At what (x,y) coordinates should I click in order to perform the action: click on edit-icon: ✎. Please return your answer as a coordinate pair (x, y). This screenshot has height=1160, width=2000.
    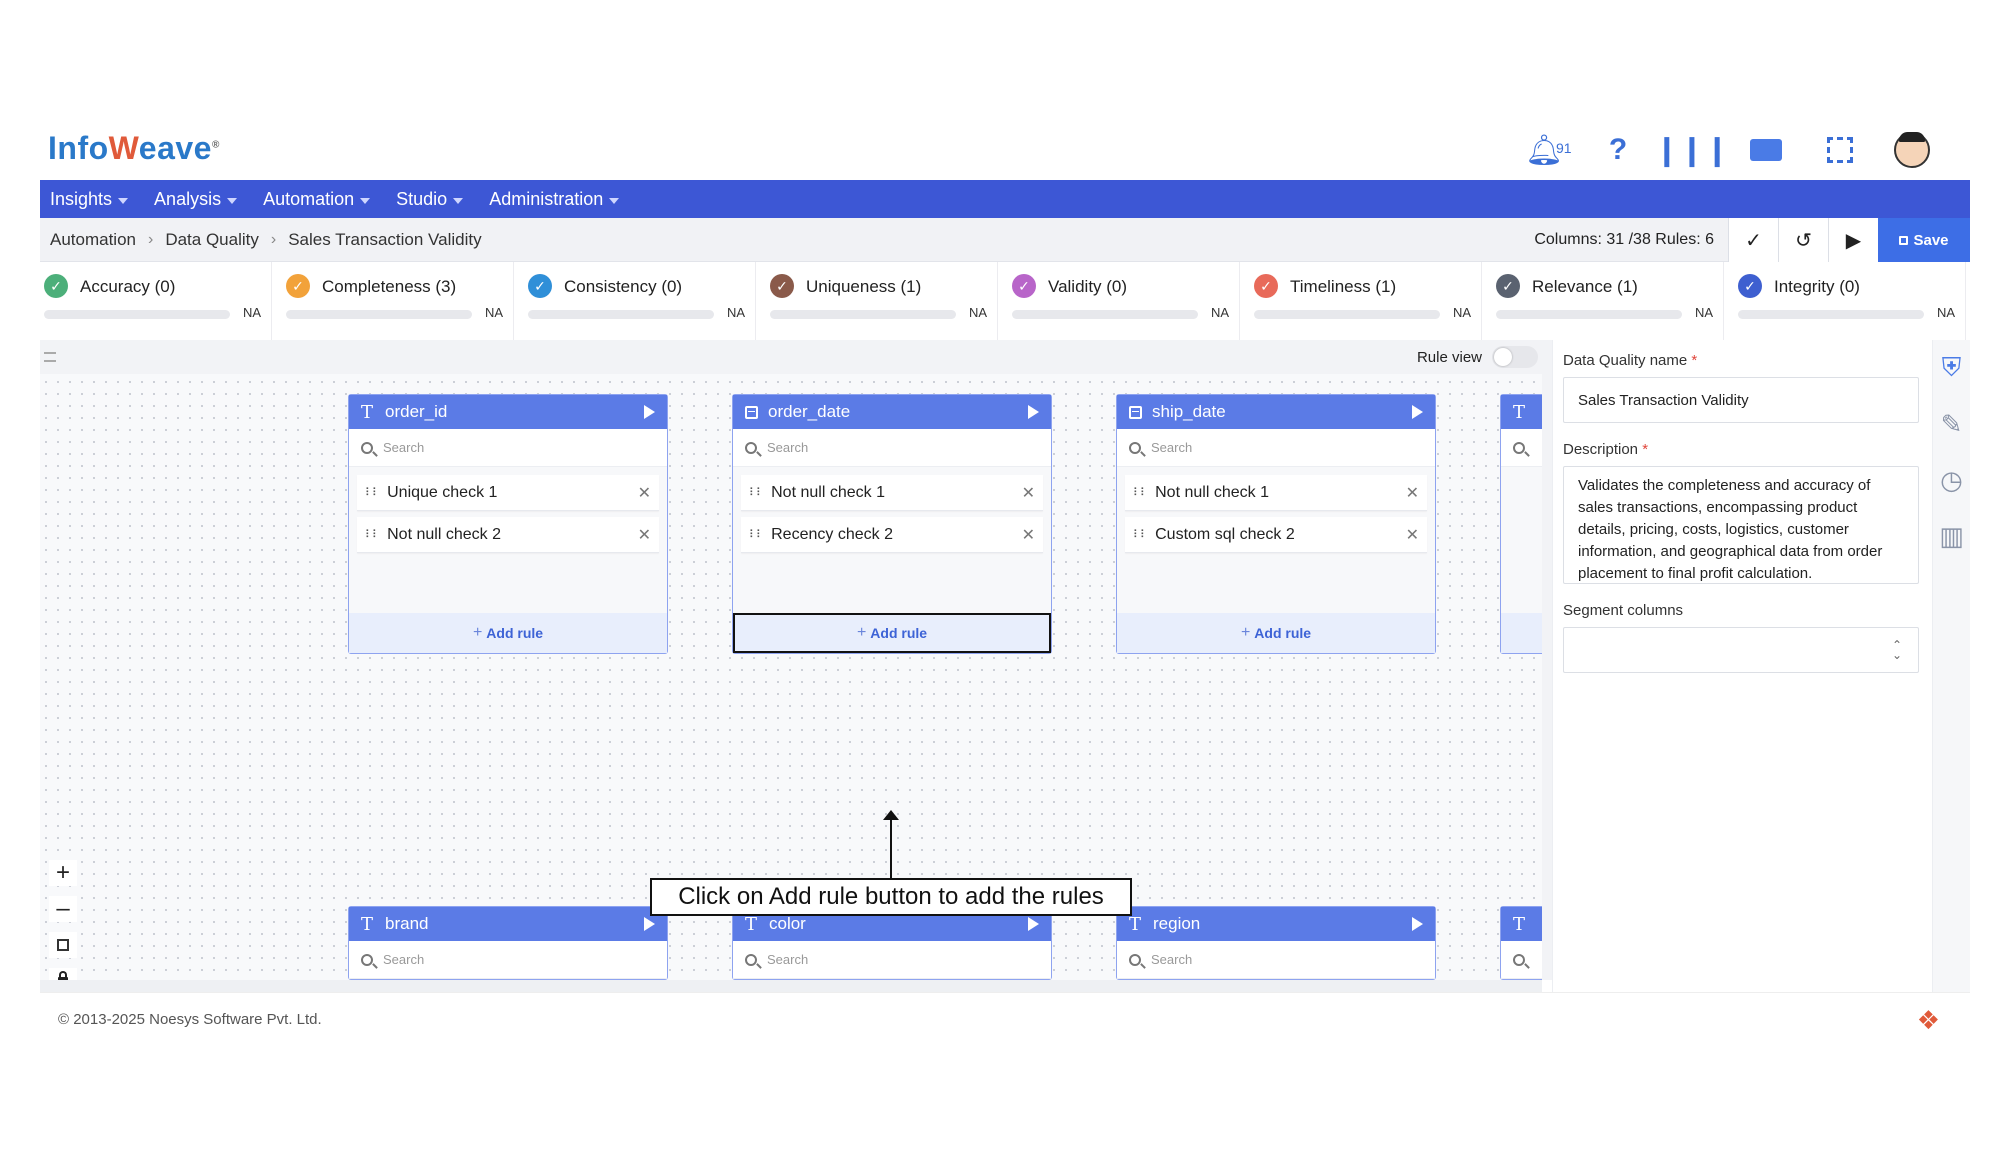
    Looking at the image, I should click on (1952, 424).